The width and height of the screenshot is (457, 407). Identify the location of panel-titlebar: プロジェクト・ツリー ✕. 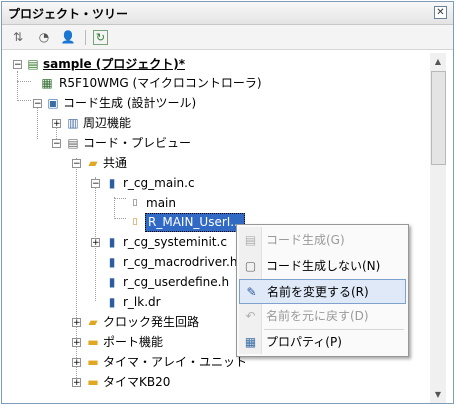
(227, 13).